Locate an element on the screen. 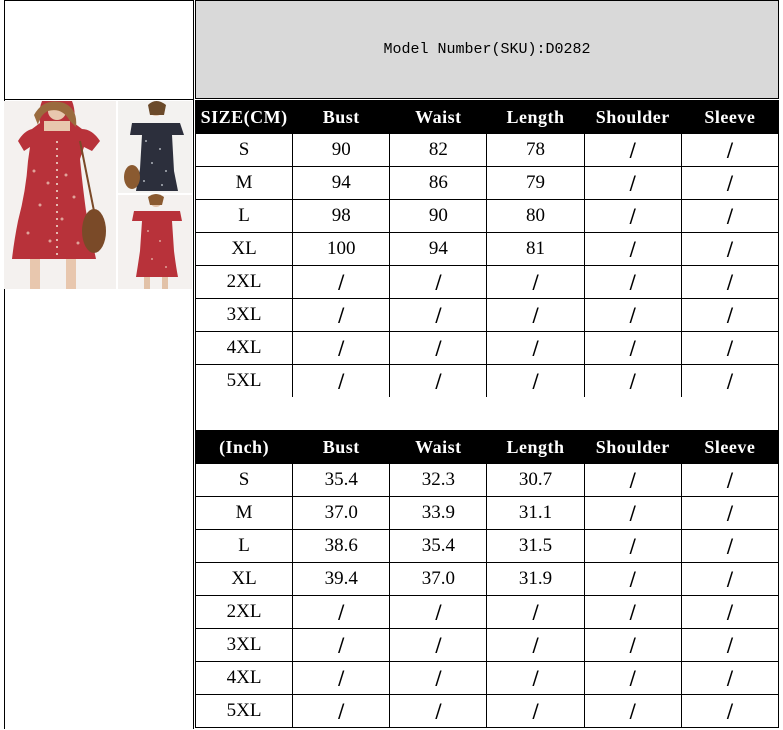  table-cell: 30.7 is located at coordinates (535, 480).